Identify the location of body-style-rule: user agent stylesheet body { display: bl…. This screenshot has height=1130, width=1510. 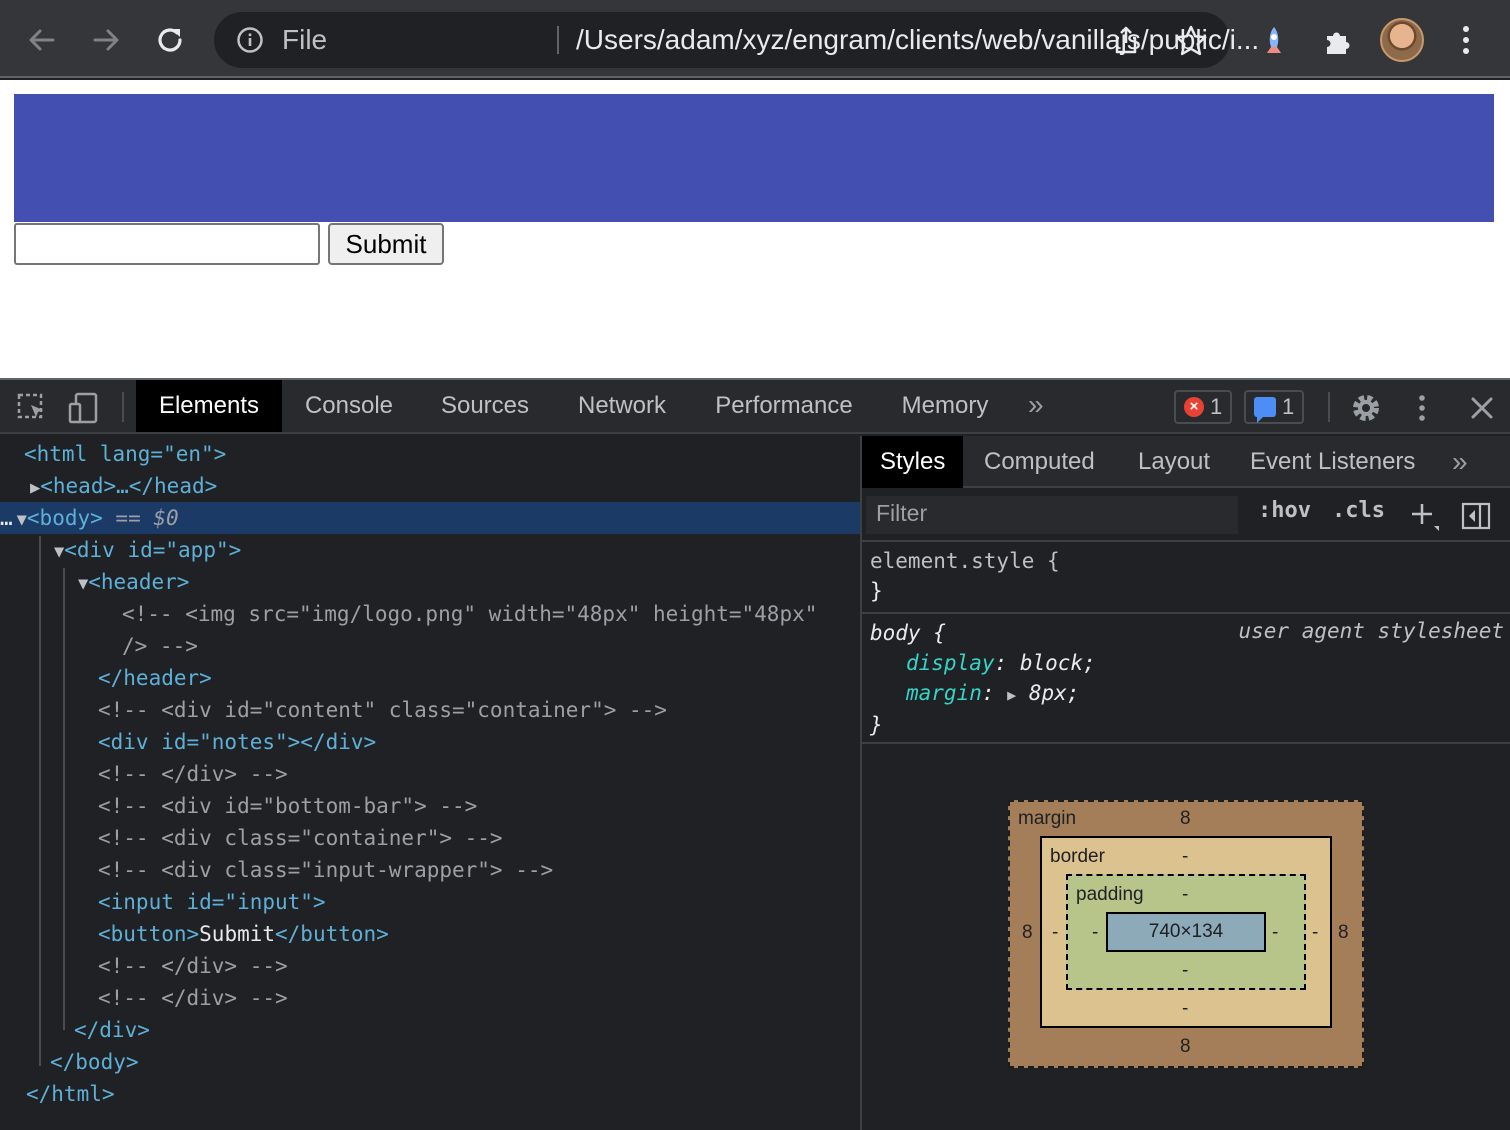
(1186, 680).